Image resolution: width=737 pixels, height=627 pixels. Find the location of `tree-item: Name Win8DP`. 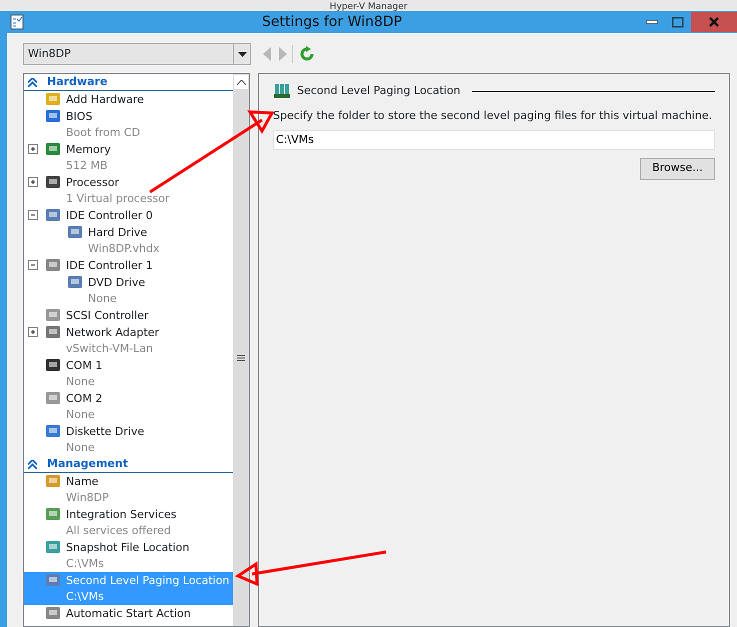

tree-item: Name Win8DP is located at coordinates (128, 489).